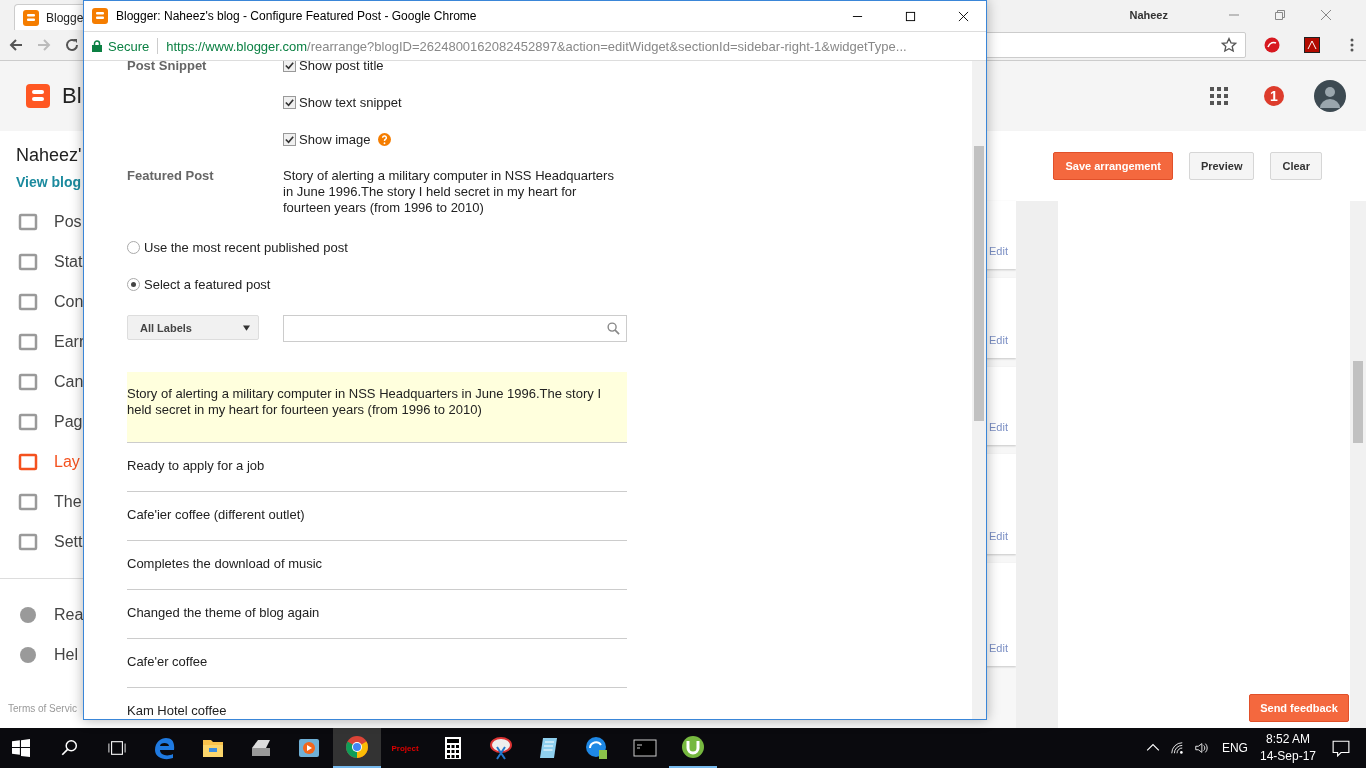  I want to click on app-label: Project, so click(405, 748).